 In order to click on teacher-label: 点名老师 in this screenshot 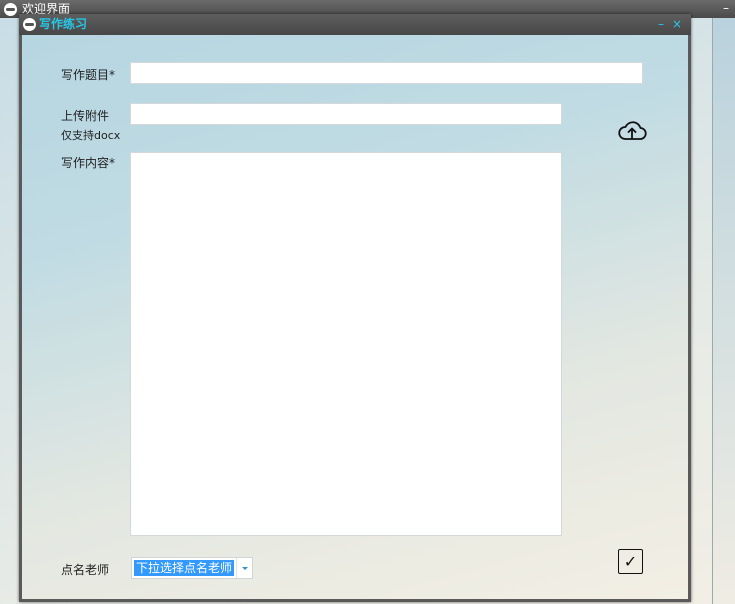, I will do `click(85, 570)`.